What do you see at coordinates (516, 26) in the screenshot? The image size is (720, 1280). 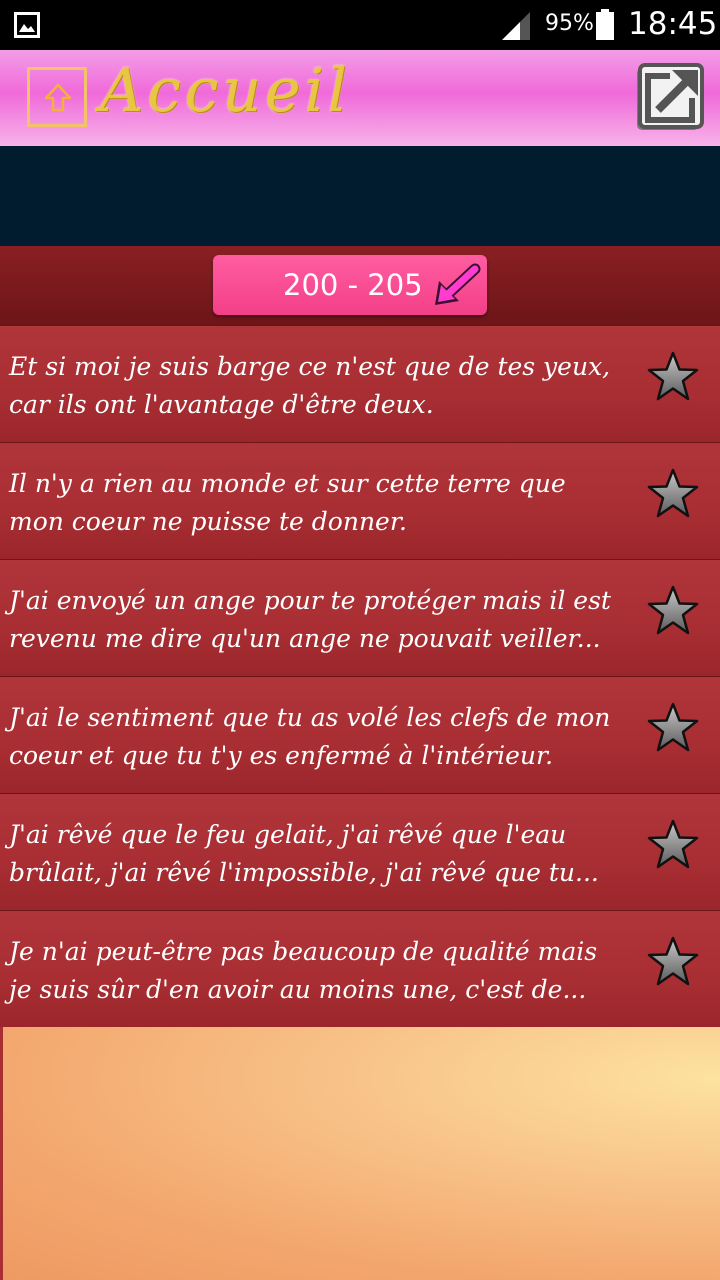 I see `signal-icon` at bounding box center [516, 26].